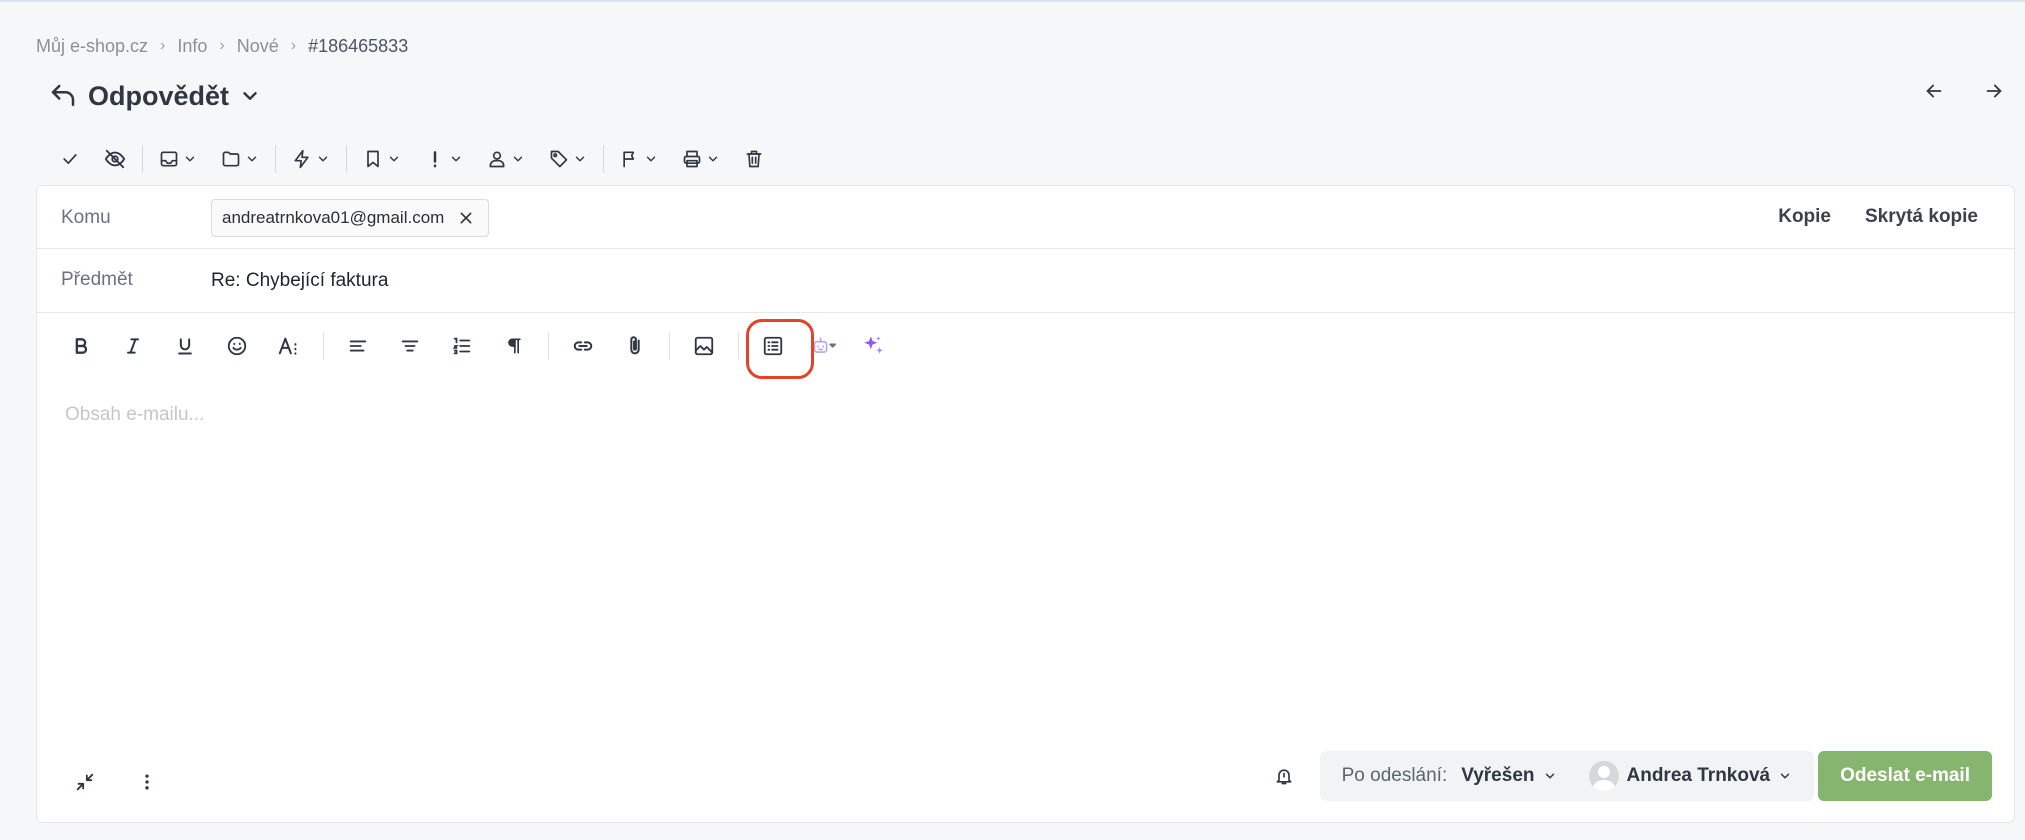 This screenshot has height=840, width=2025. I want to click on ticket-toolbar, so click(412, 159).